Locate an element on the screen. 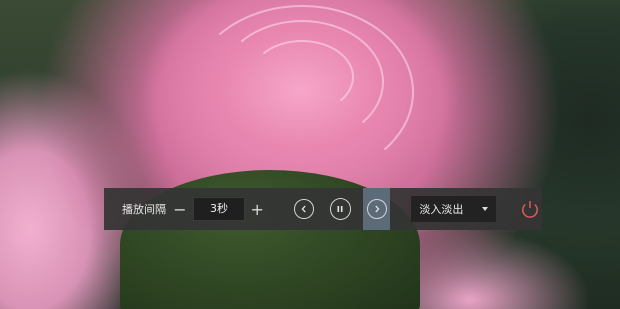 This screenshot has width=620, height=309. next-button-ring is located at coordinates (376, 209).